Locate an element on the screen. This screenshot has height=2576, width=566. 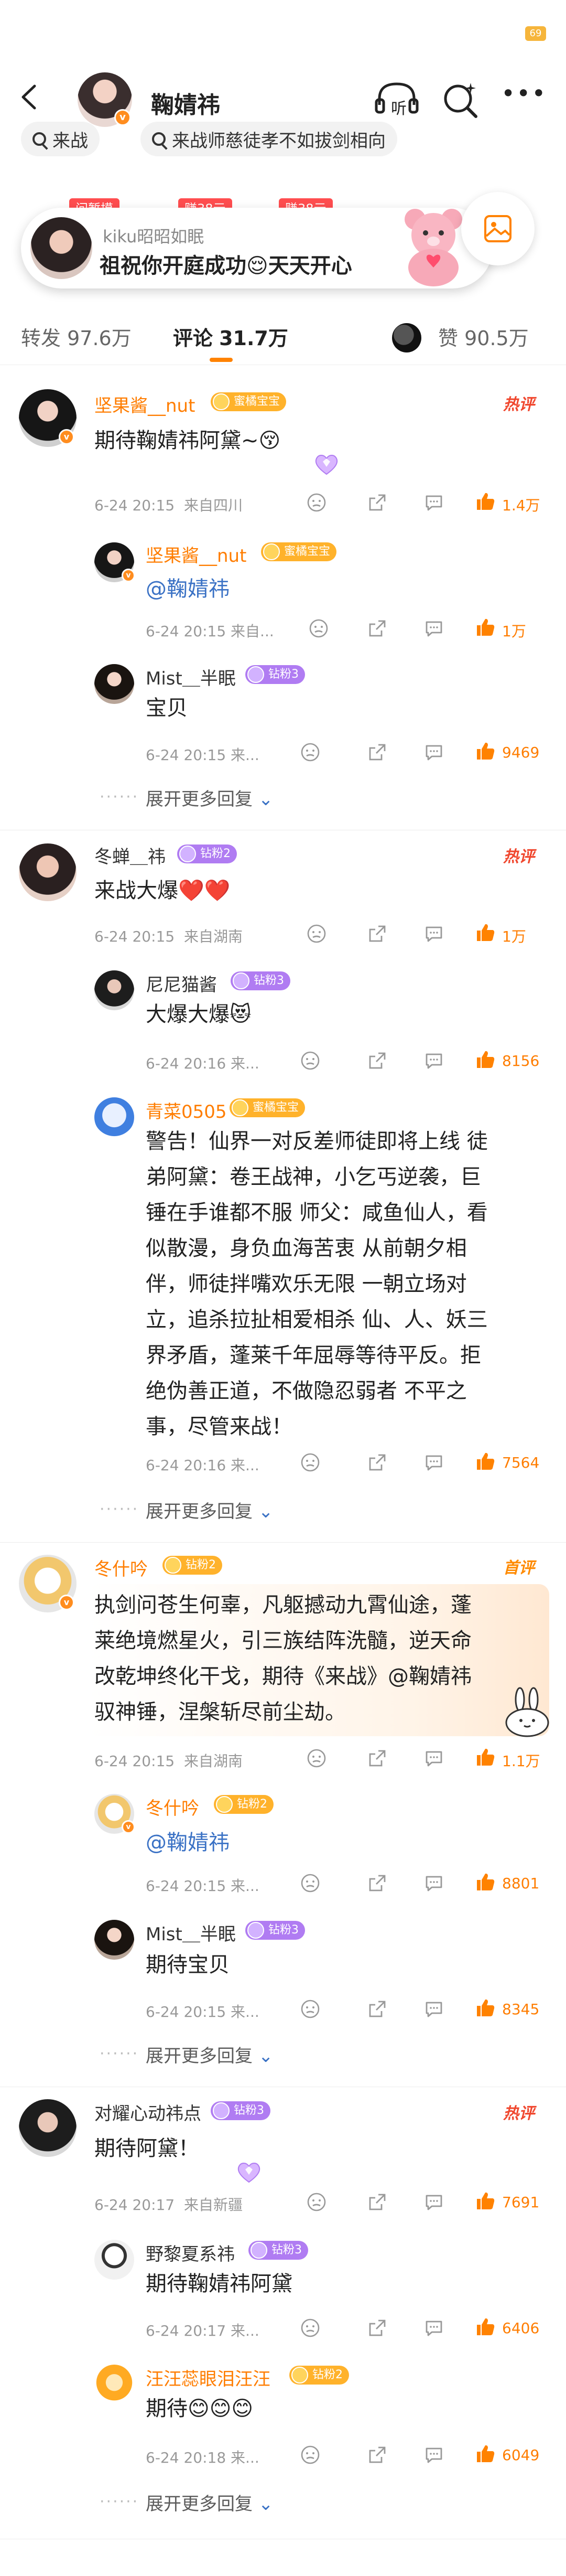
comment-text: 来战大爆❤️❤️ is located at coordinates (162, 891).